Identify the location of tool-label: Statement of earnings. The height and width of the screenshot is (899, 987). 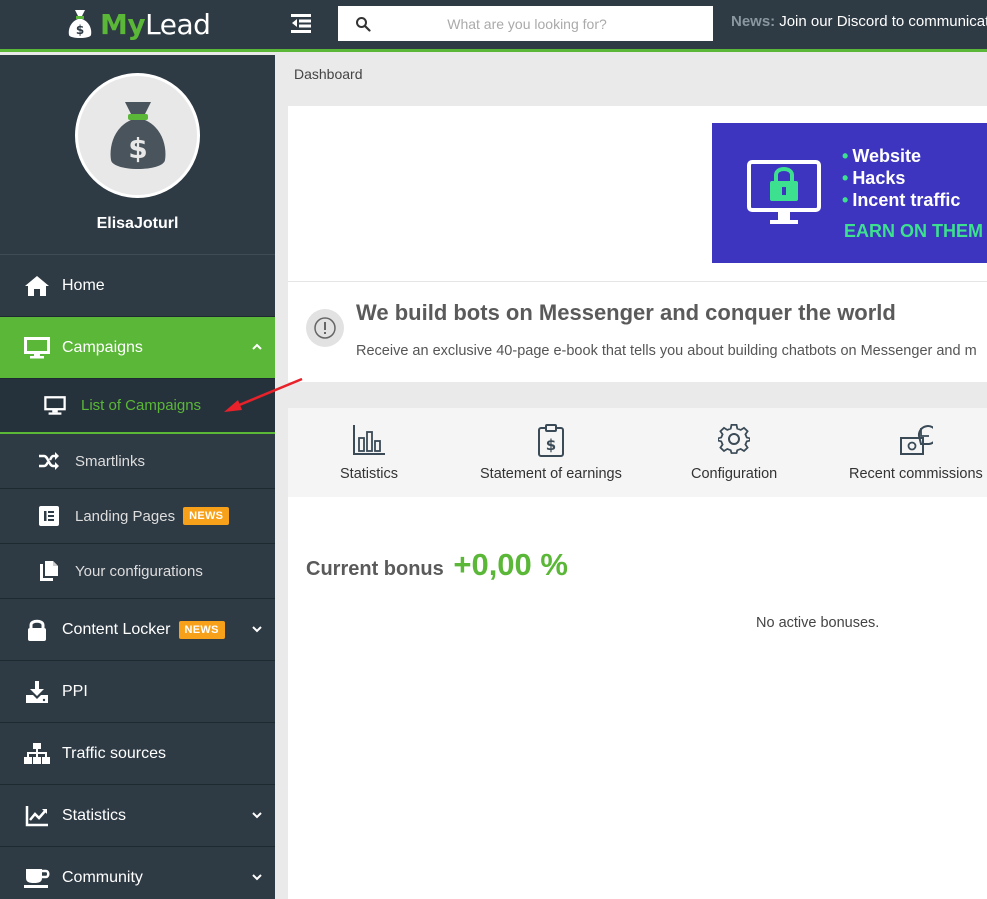
(551, 474).